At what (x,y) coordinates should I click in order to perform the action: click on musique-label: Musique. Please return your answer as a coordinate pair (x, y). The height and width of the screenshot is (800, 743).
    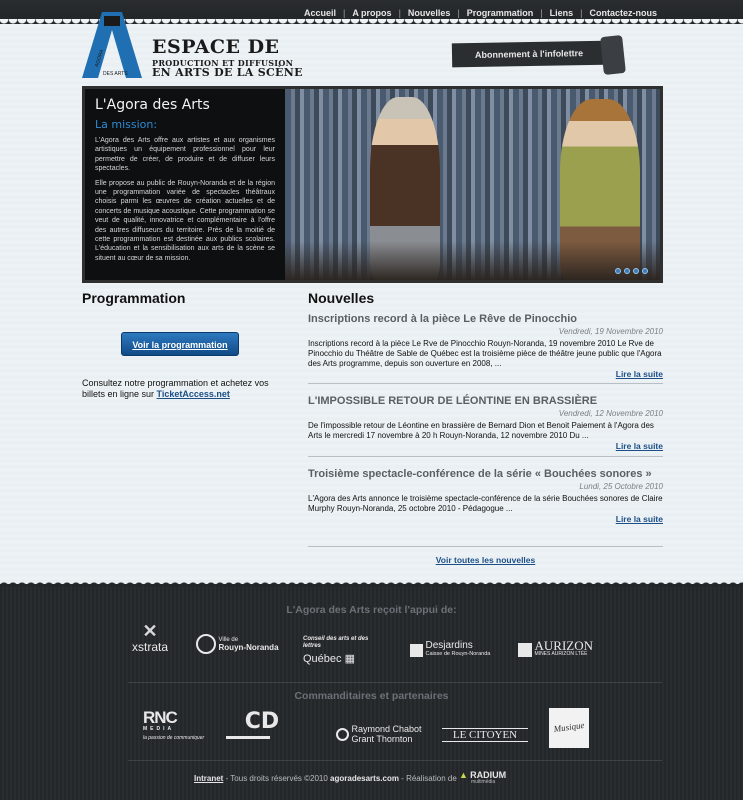
    Looking at the image, I should click on (569, 727).